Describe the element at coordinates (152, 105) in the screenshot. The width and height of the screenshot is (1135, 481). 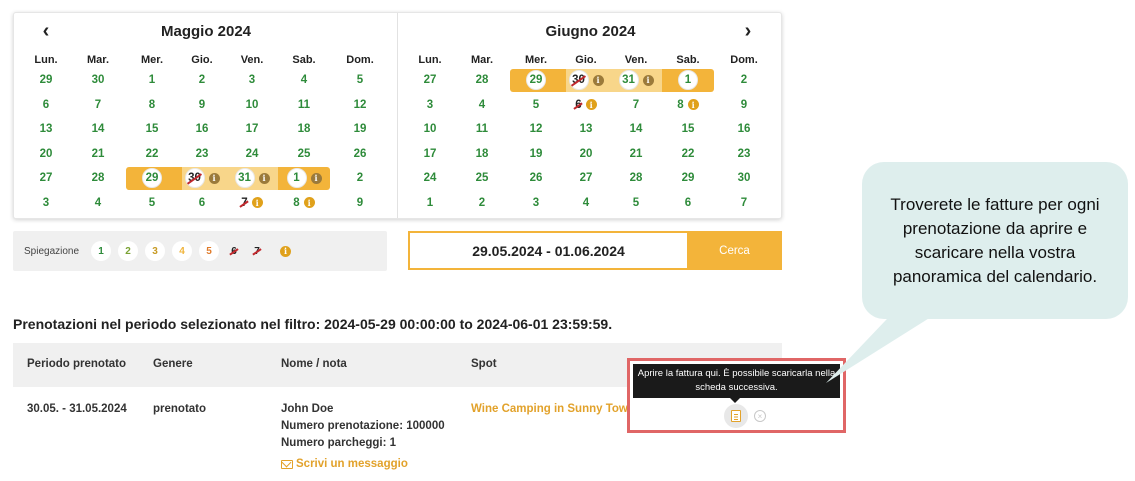
I see `calendar-day: 8` at that location.